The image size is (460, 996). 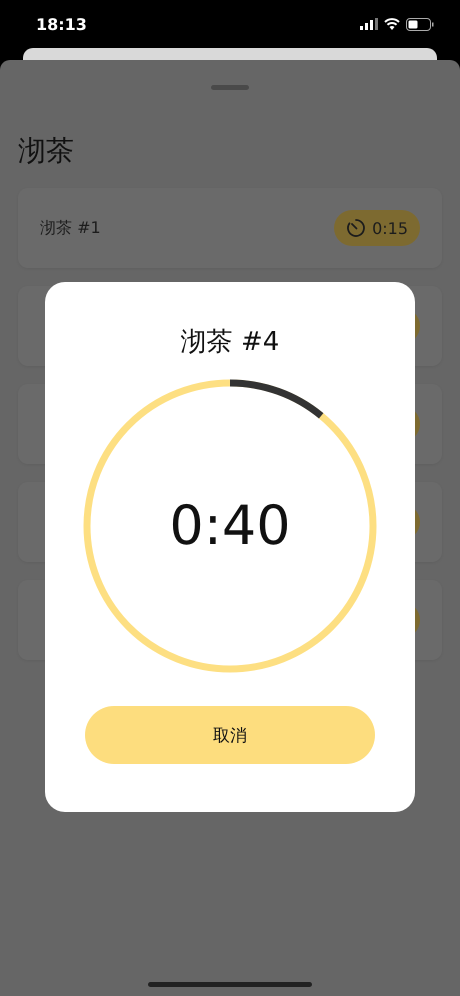 What do you see at coordinates (61, 24) in the screenshot?
I see `status-time: 18:13` at bounding box center [61, 24].